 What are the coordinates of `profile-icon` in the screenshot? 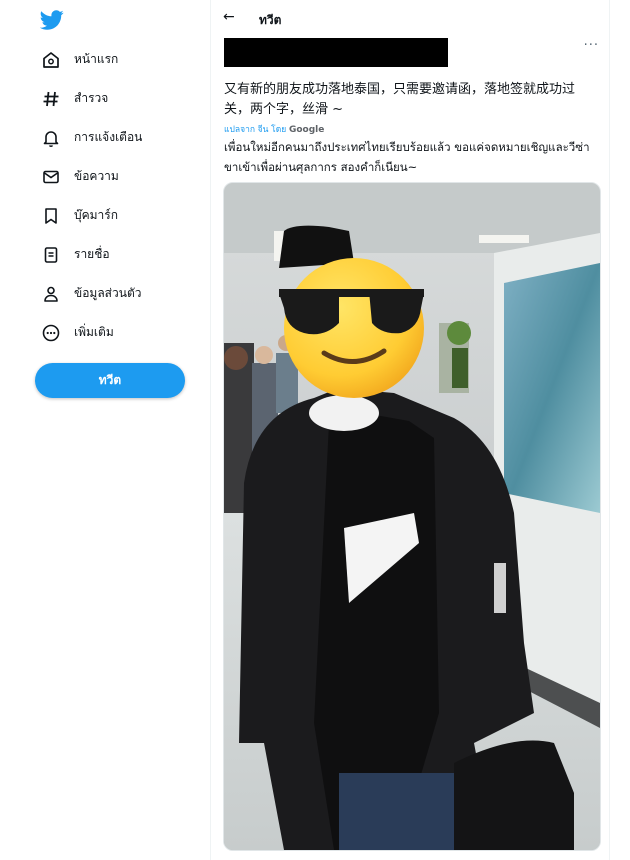 It's located at (51, 294).